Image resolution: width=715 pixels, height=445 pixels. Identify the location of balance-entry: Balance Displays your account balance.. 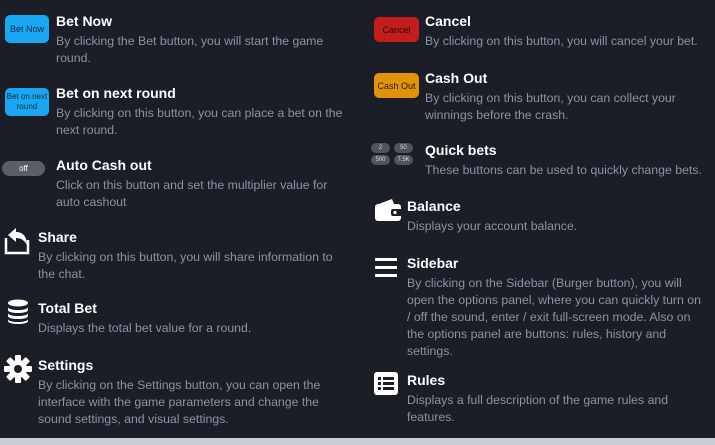
(557, 216).